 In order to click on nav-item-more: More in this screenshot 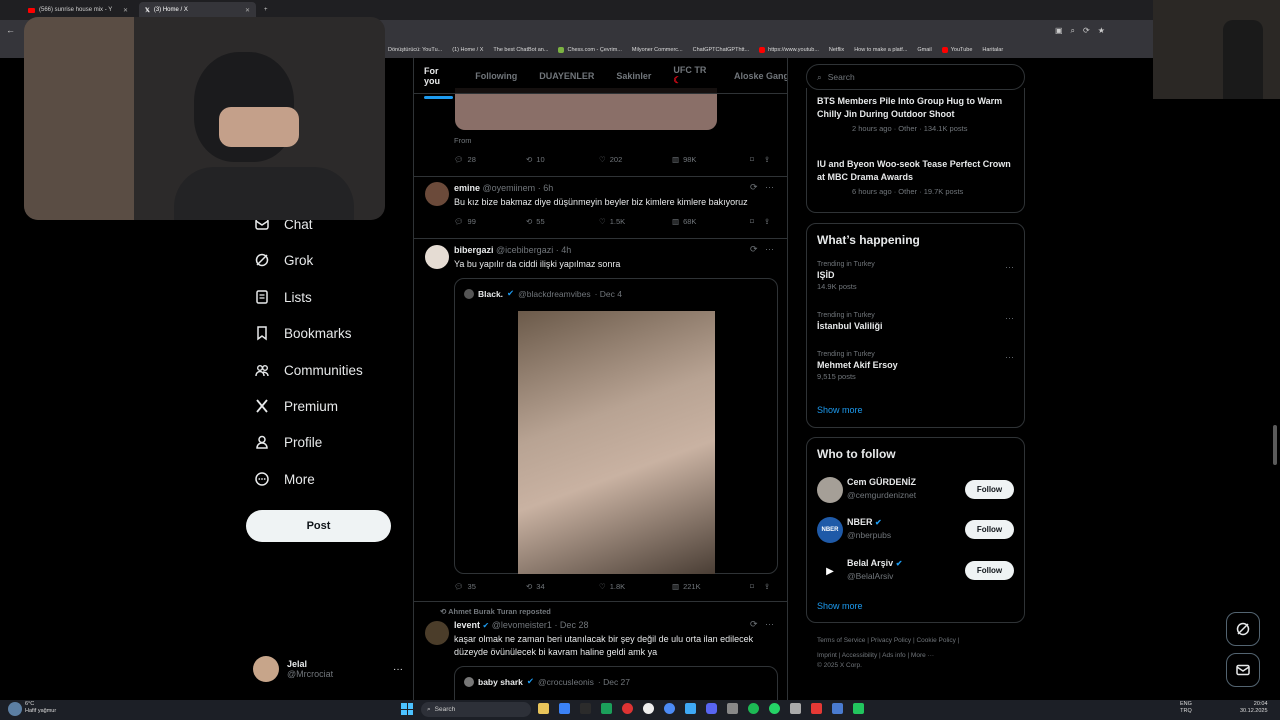, I will do `click(284, 479)`.